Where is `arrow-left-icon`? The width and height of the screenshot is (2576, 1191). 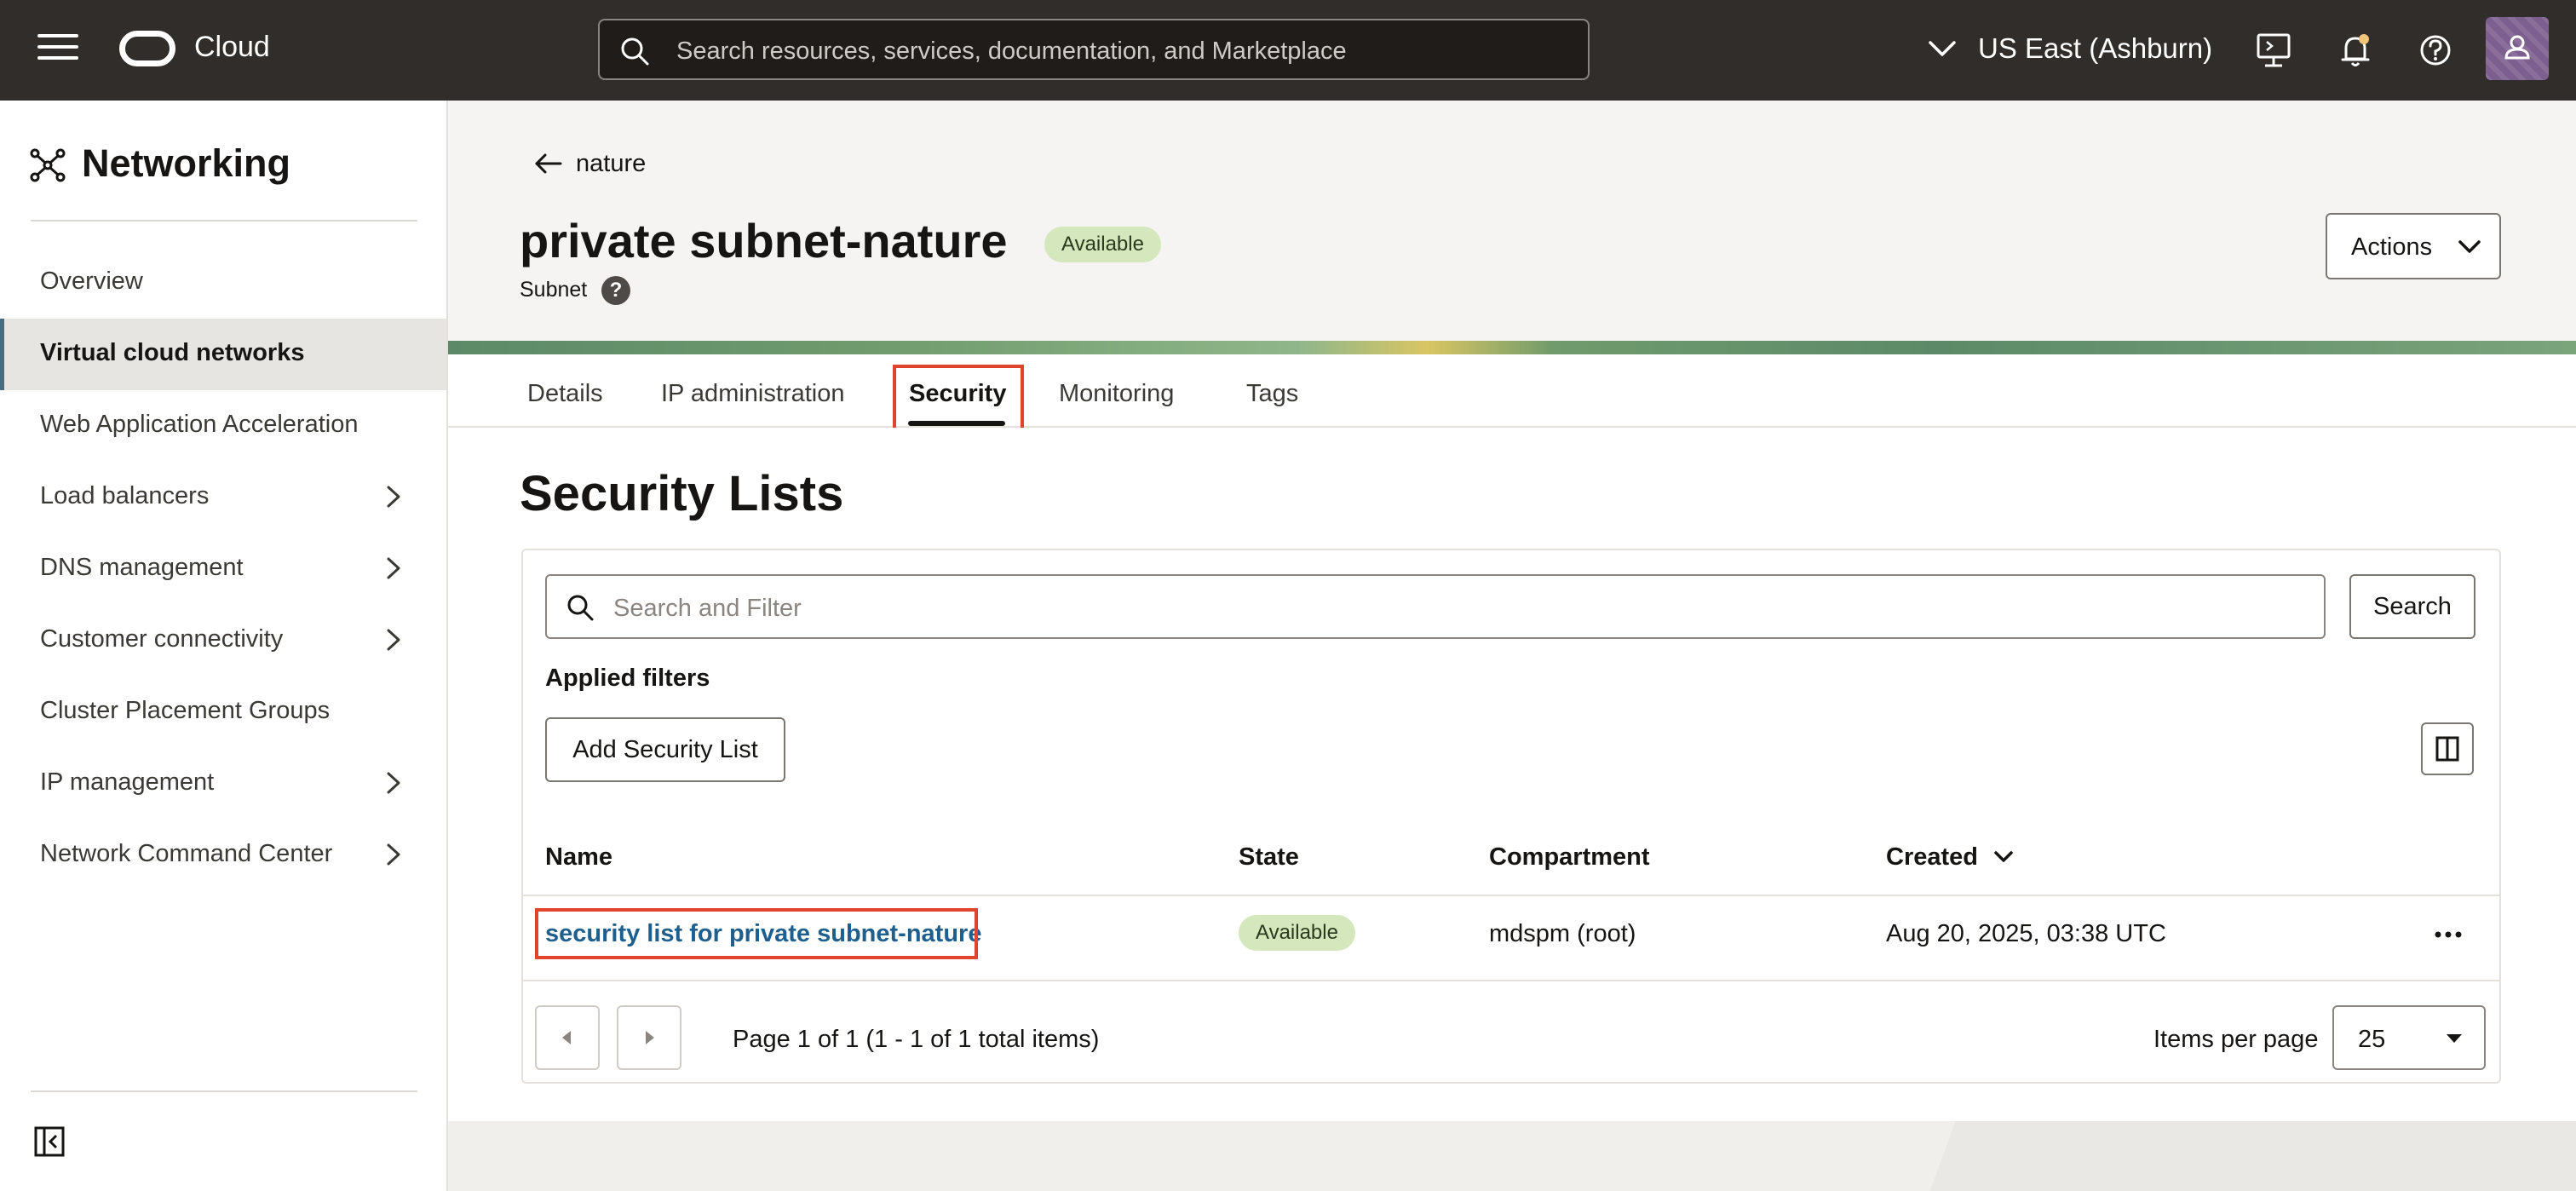
arrow-left-icon is located at coordinates (548, 163).